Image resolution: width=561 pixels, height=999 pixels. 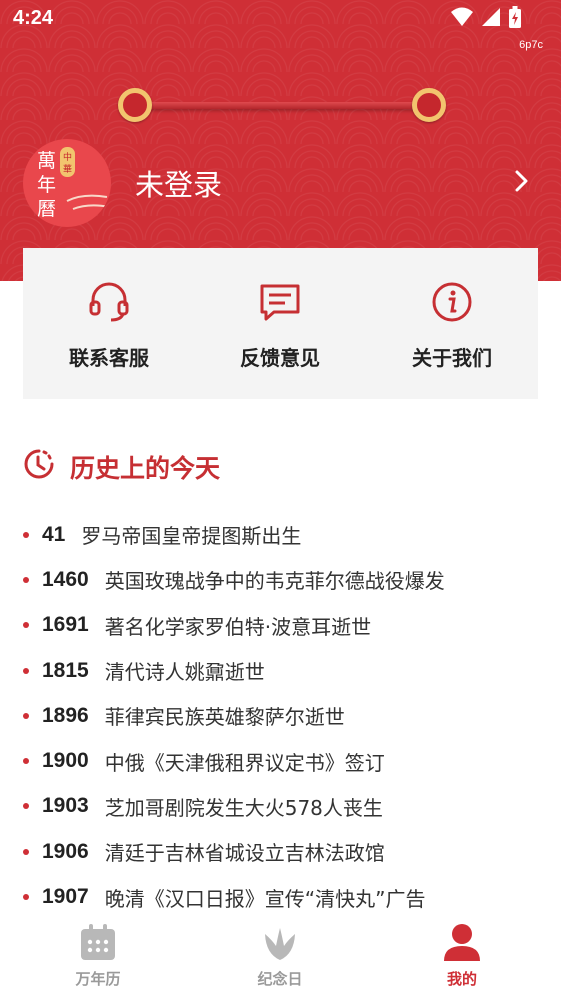 I want to click on event-year: 1900, so click(x=65, y=761).